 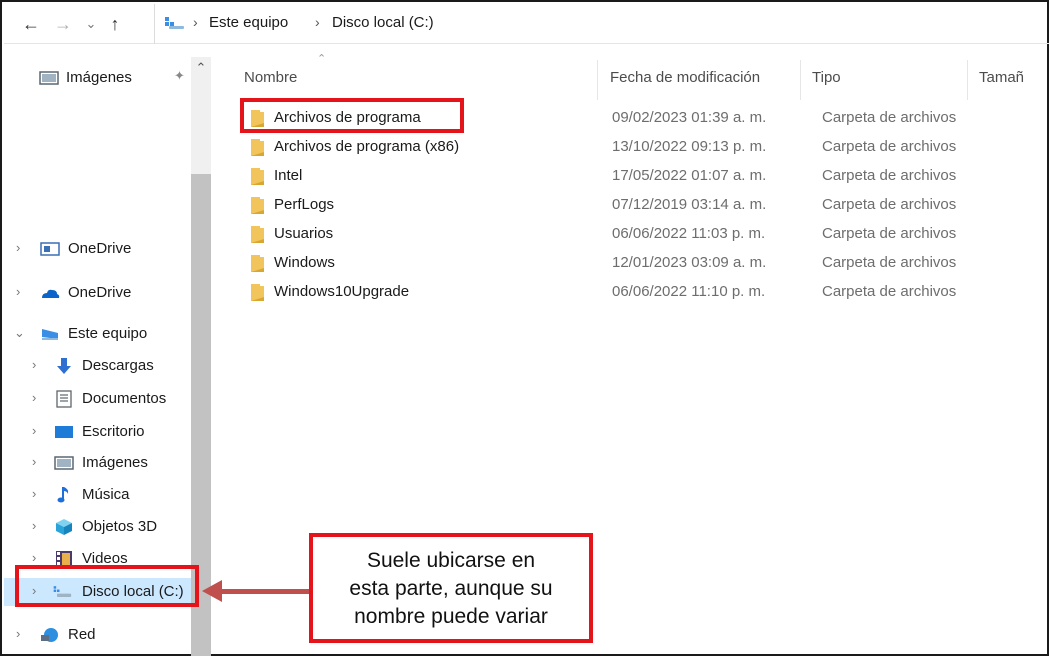 What do you see at coordinates (64, 527) in the screenshot?
I see `3d-objects-icon` at bounding box center [64, 527].